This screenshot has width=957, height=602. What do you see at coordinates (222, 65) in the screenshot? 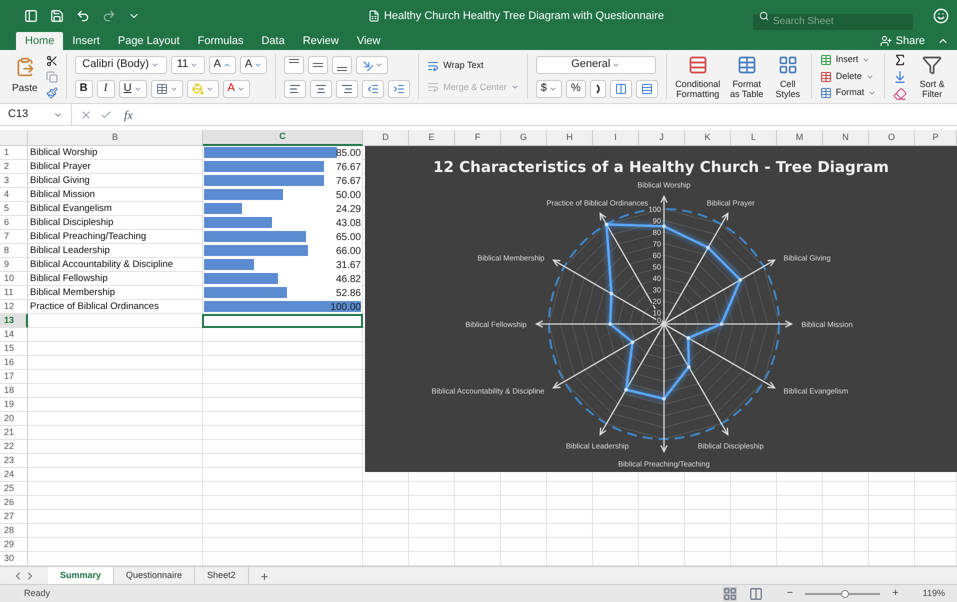
I see `grow-font-button: A` at bounding box center [222, 65].